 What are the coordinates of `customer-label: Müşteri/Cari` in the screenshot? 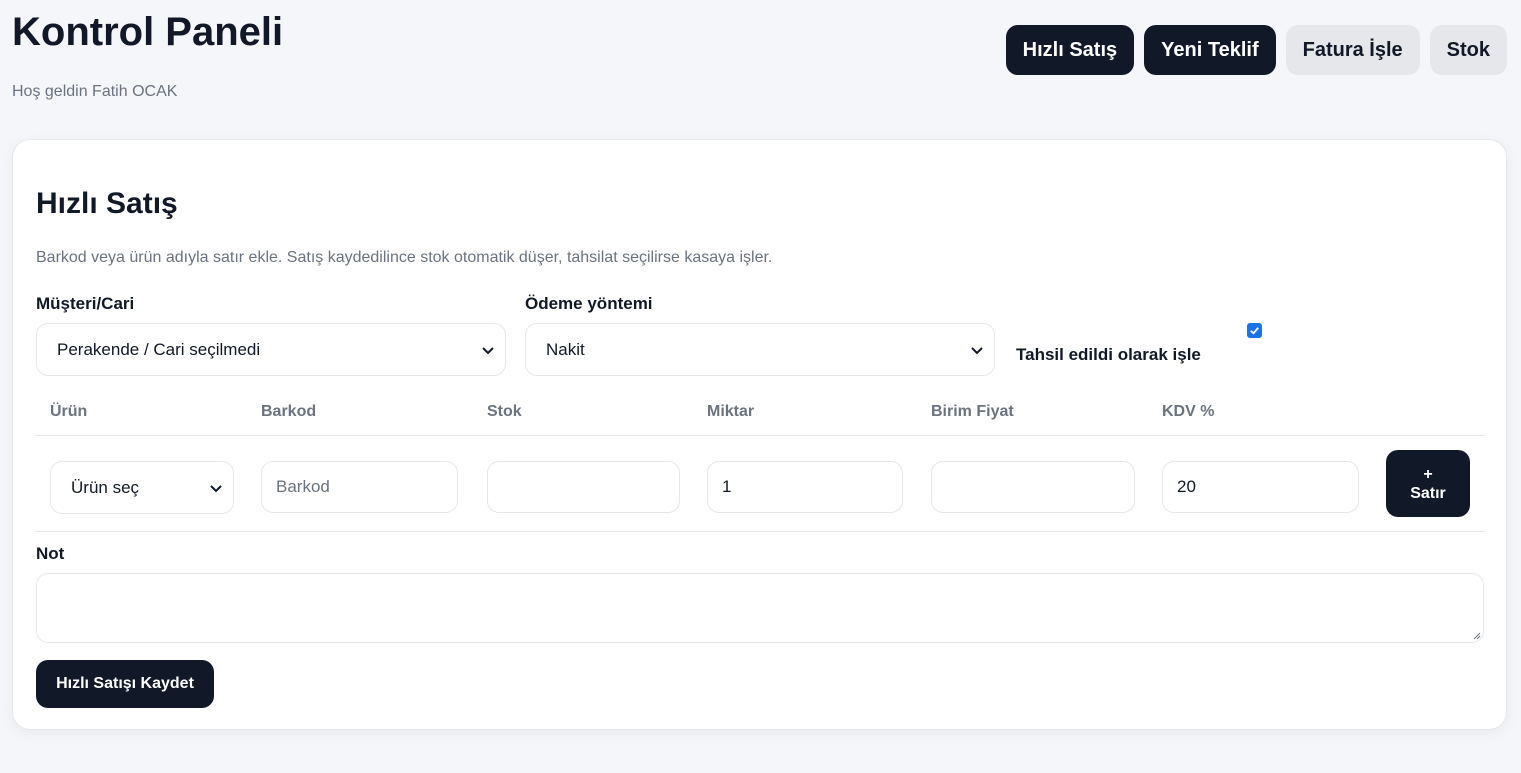 It's located at (85, 303).